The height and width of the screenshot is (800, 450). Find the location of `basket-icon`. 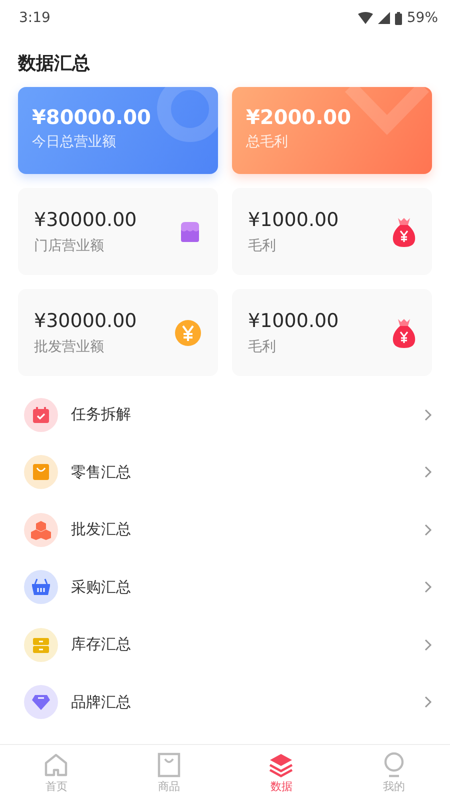

basket-icon is located at coordinates (41, 587).